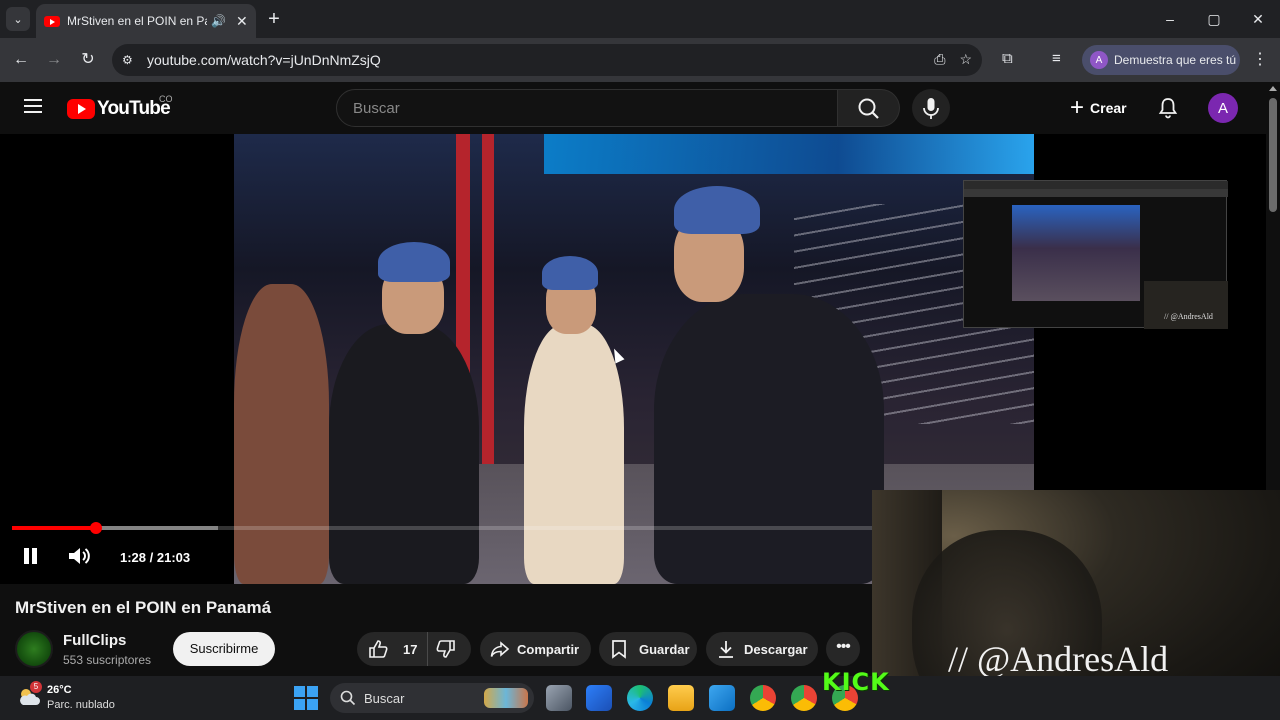  I want to click on windows-start-icon, so click(306, 698).